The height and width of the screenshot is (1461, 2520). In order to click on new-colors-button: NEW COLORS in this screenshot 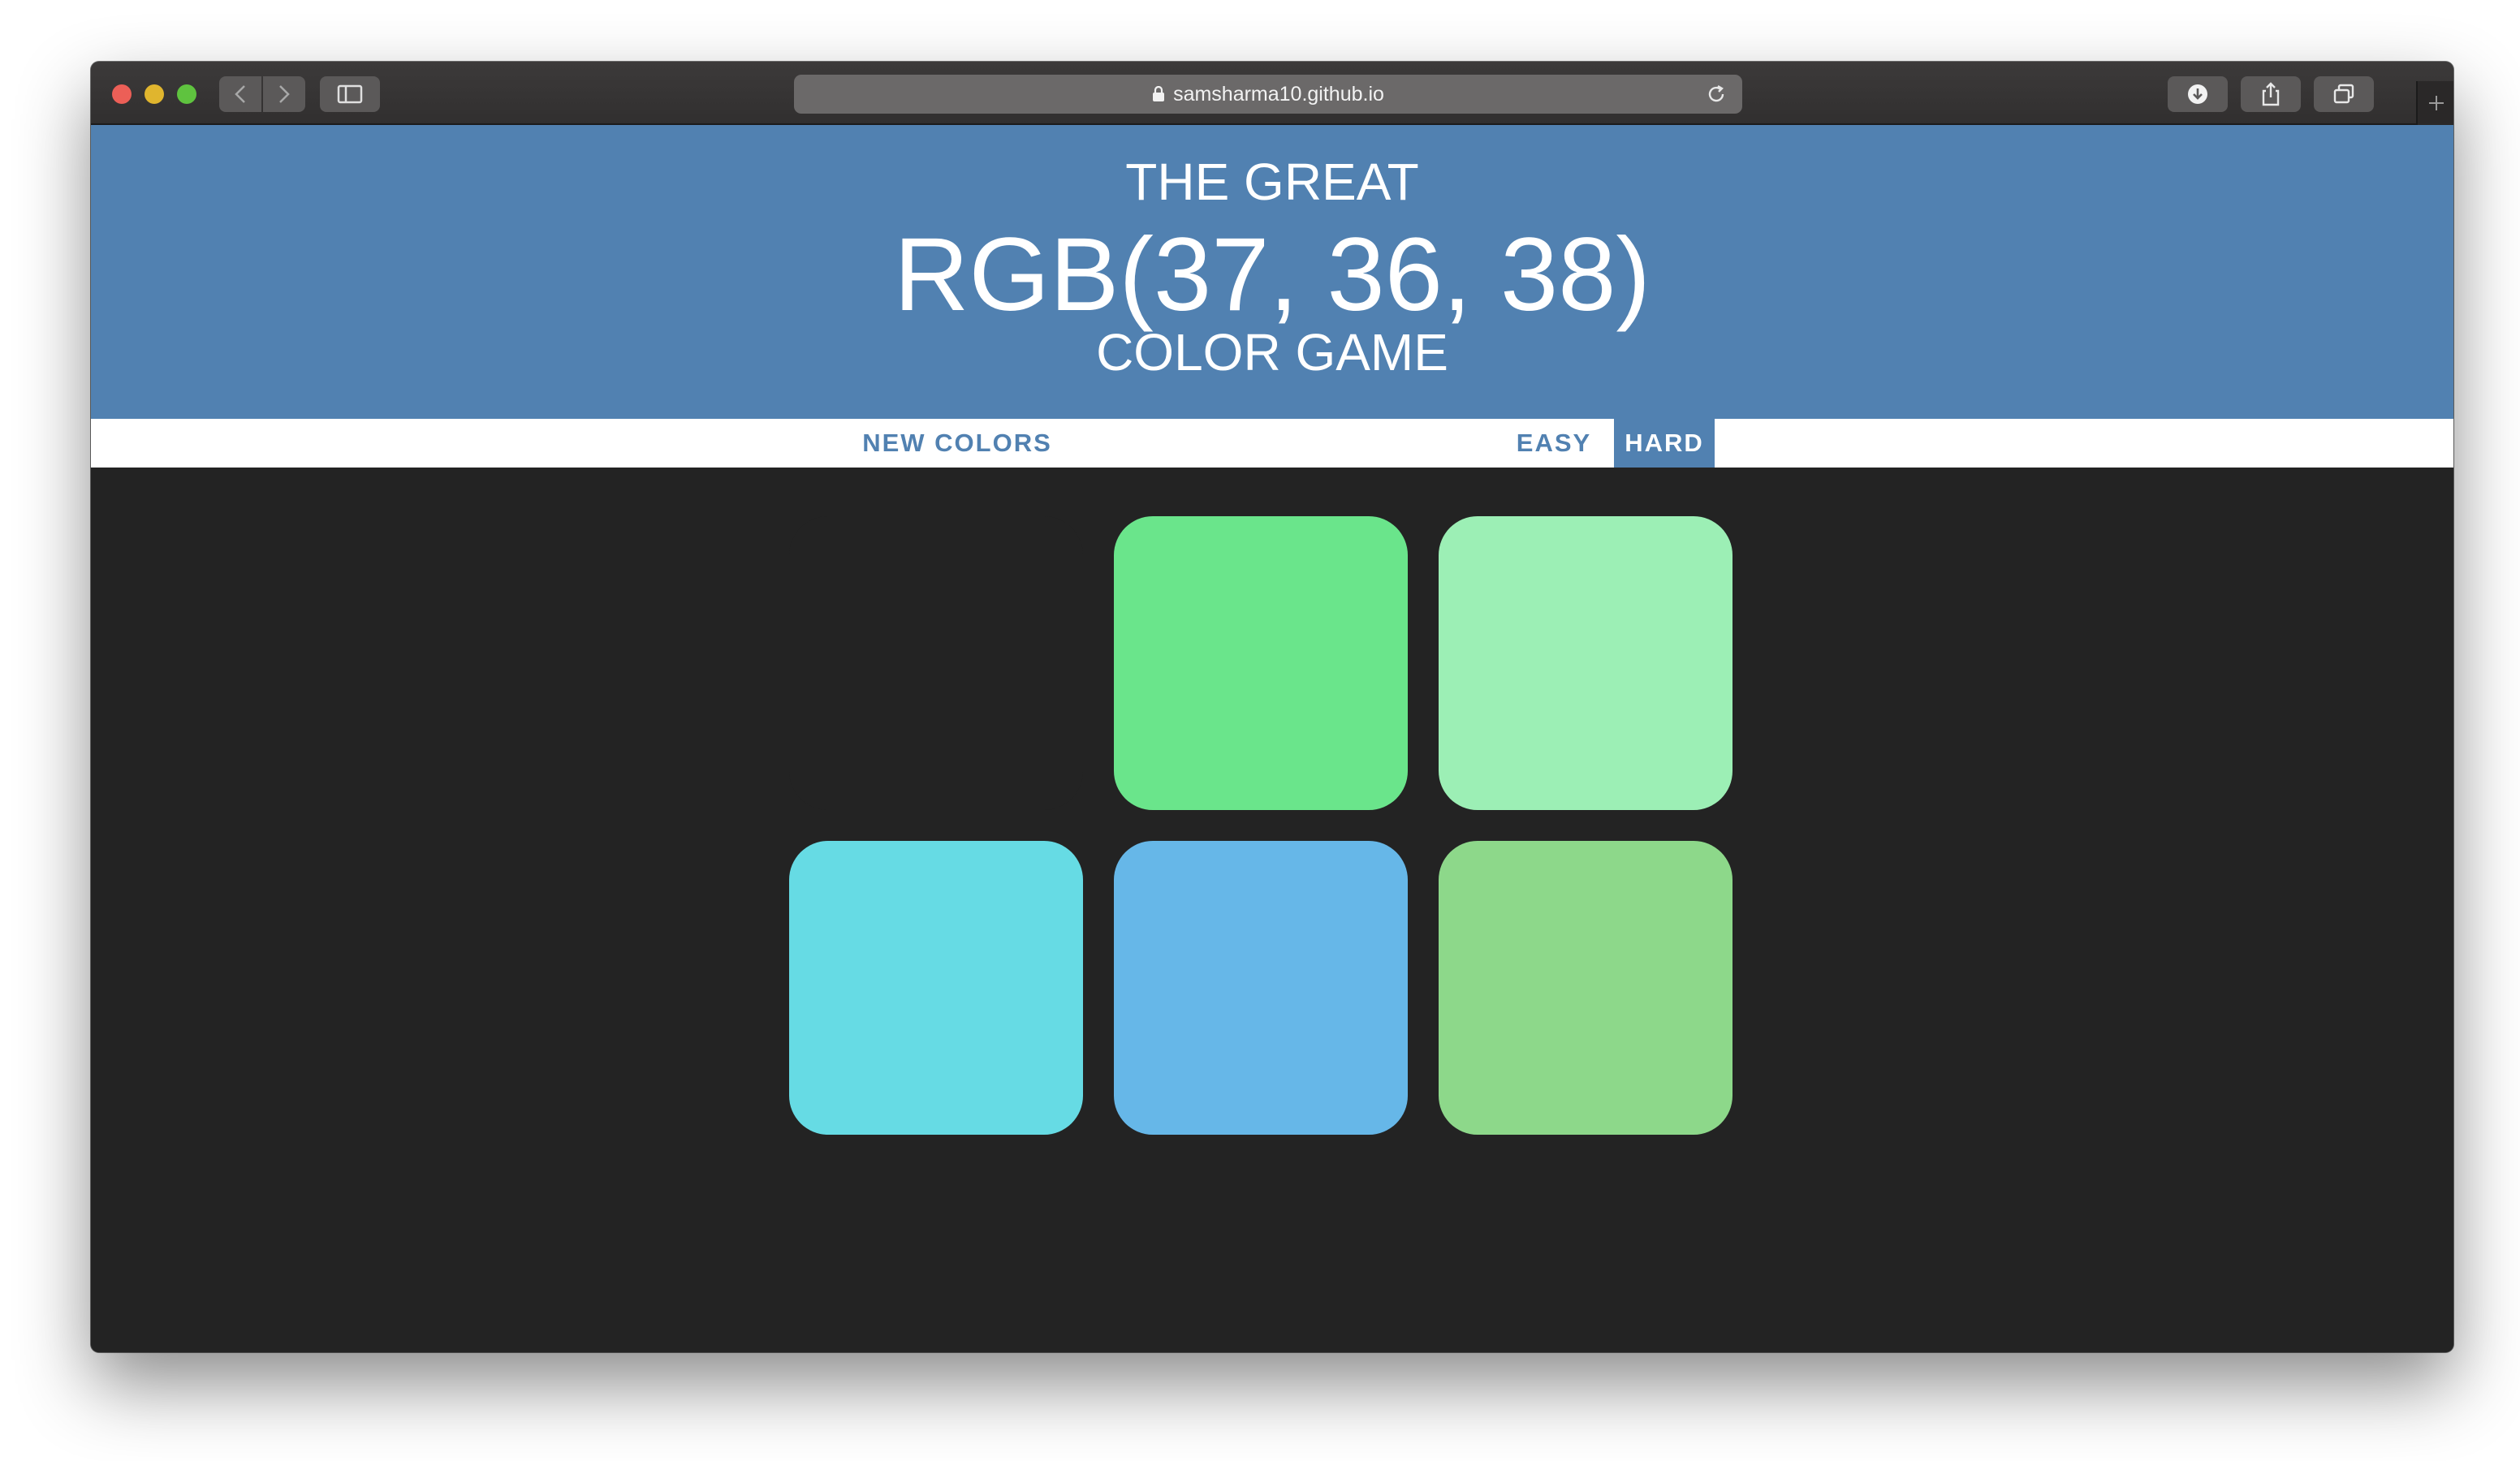, I will do `click(957, 443)`.